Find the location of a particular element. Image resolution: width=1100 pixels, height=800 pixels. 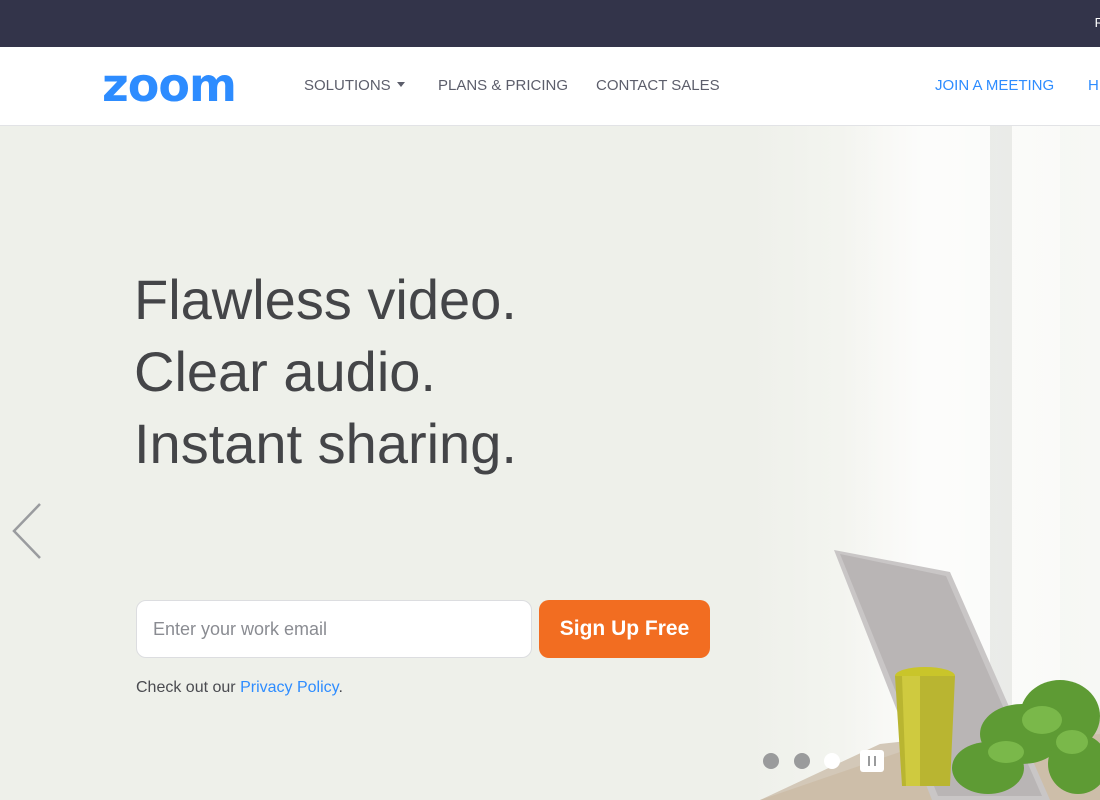

headline-line-3: Instant sharing. is located at coordinates (325, 443).